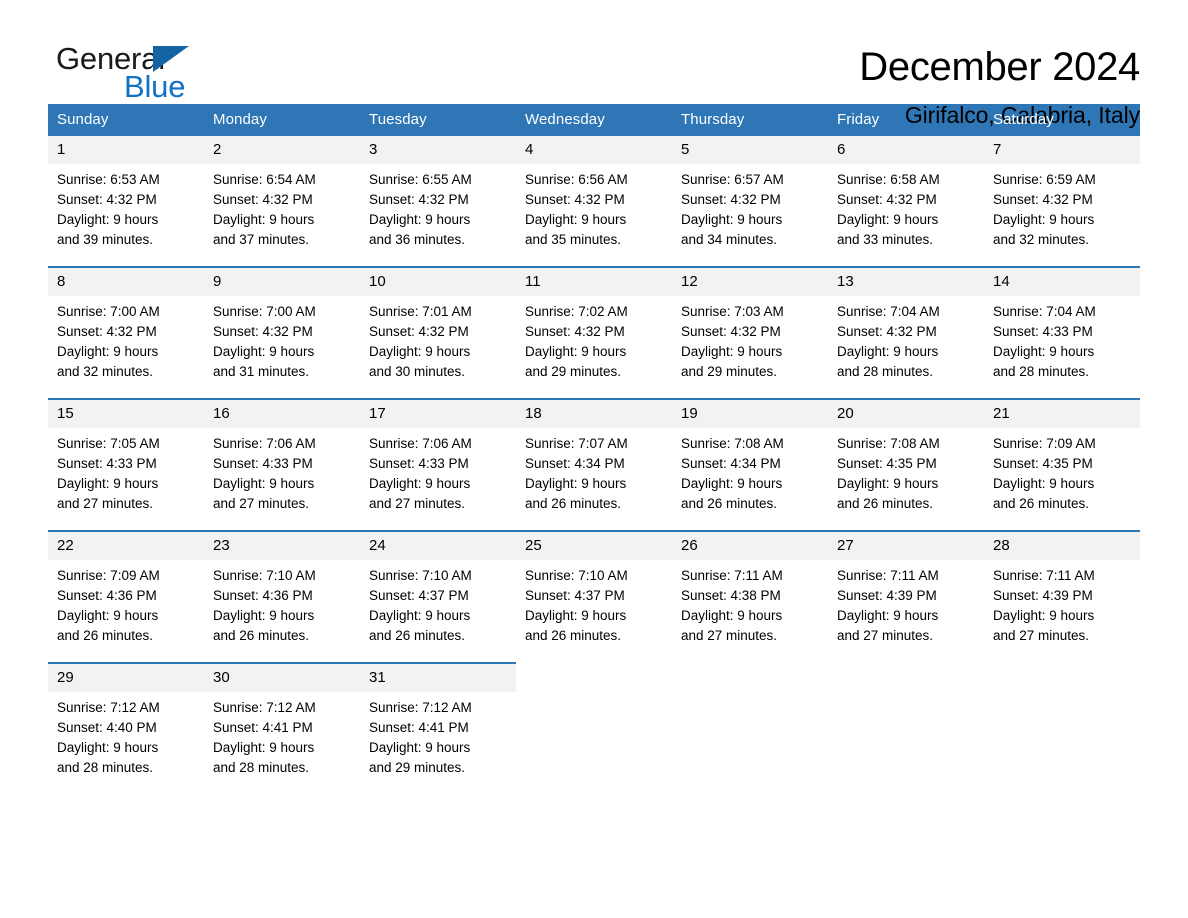 The width and height of the screenshot is (1188, 918). What do you see at coordinates (264, 575) in the screenshot?
I see `sunrise-text: Sunrise: 7:10 AM` at bounding box center [264, 575].